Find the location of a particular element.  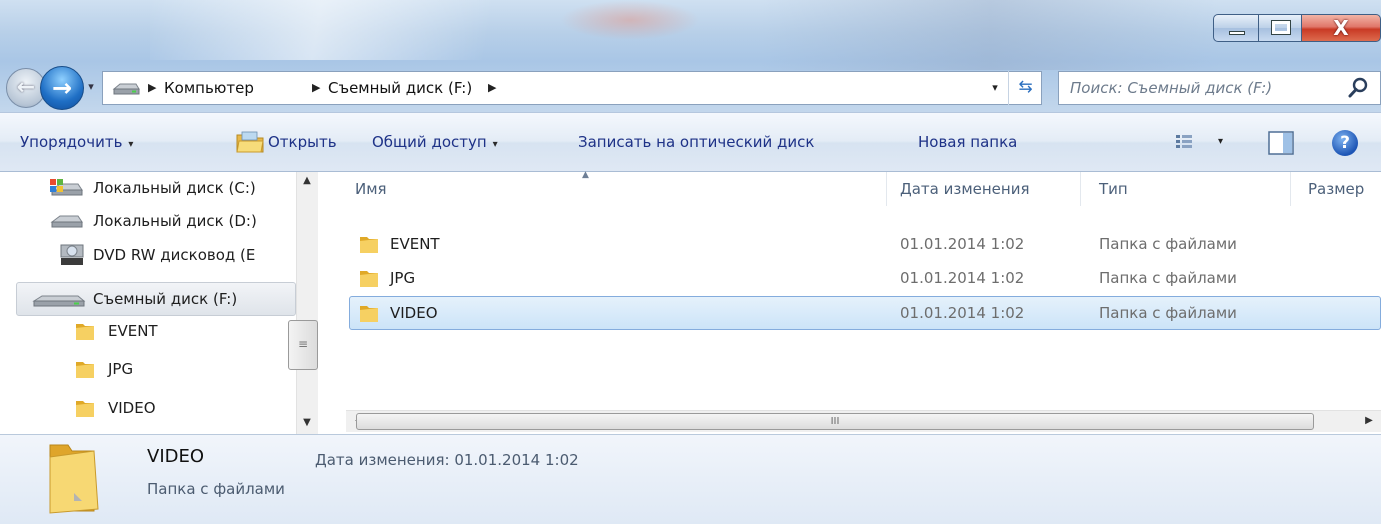

nav-scrollbar is located at coordinates (307, 303).